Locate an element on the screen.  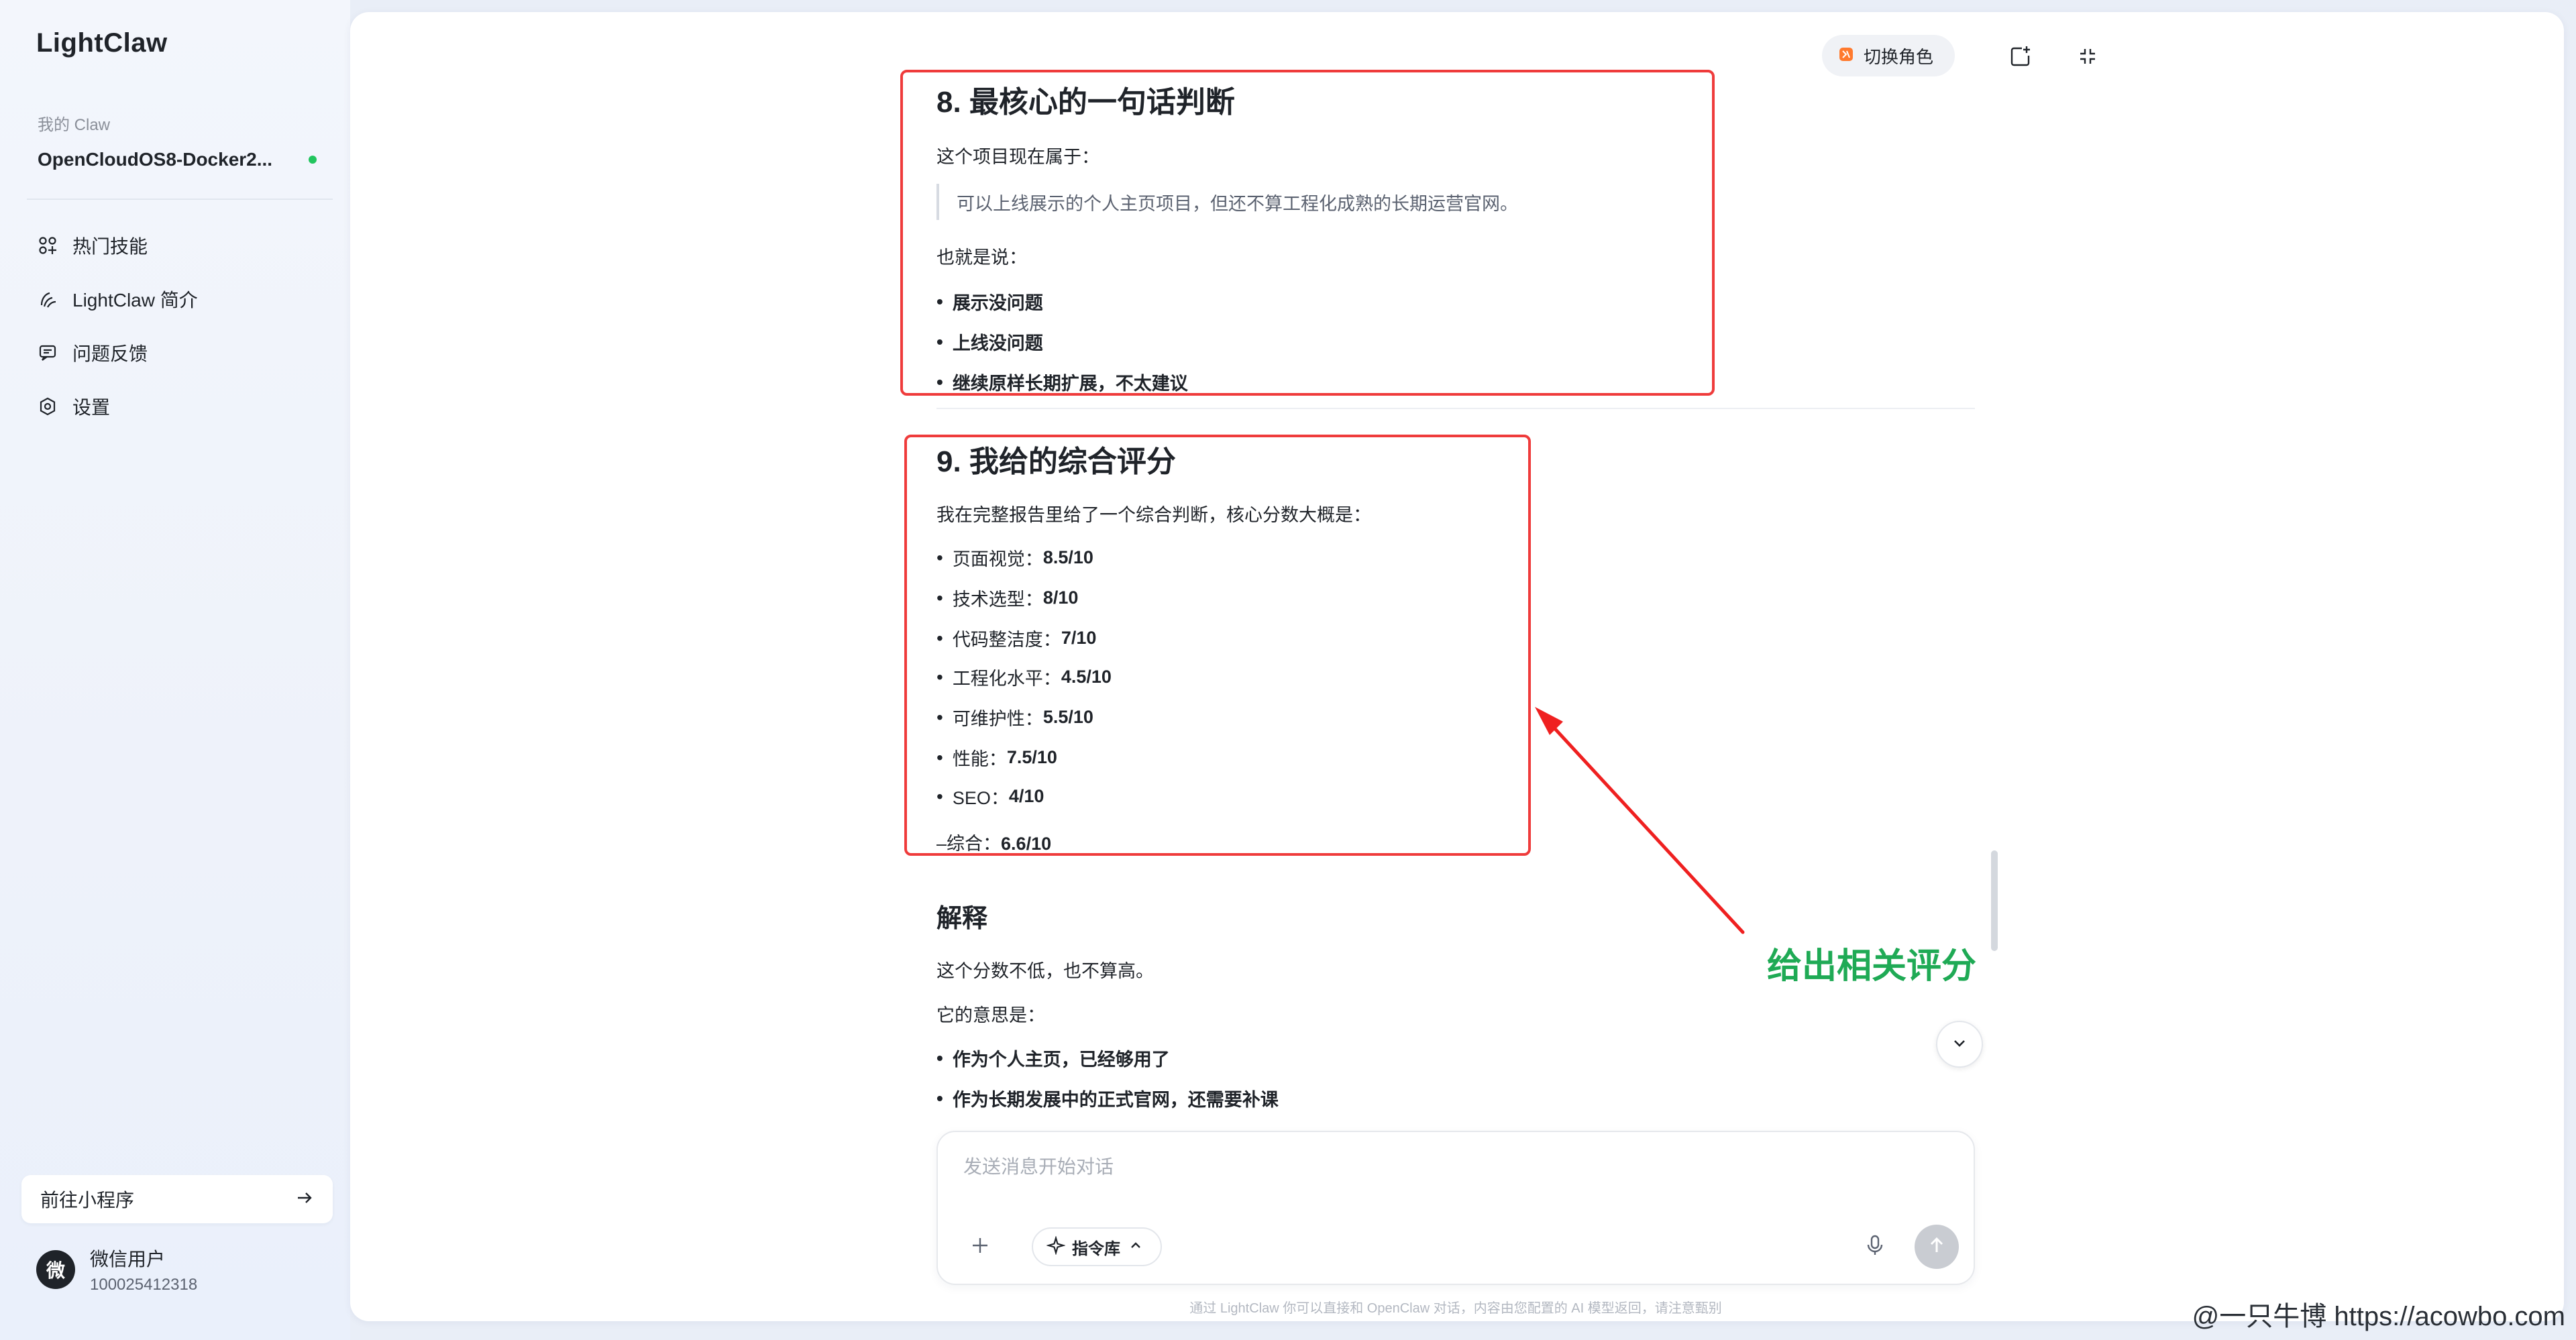
command-library-button: 指令库 is located at coordinates (1097, 1246).